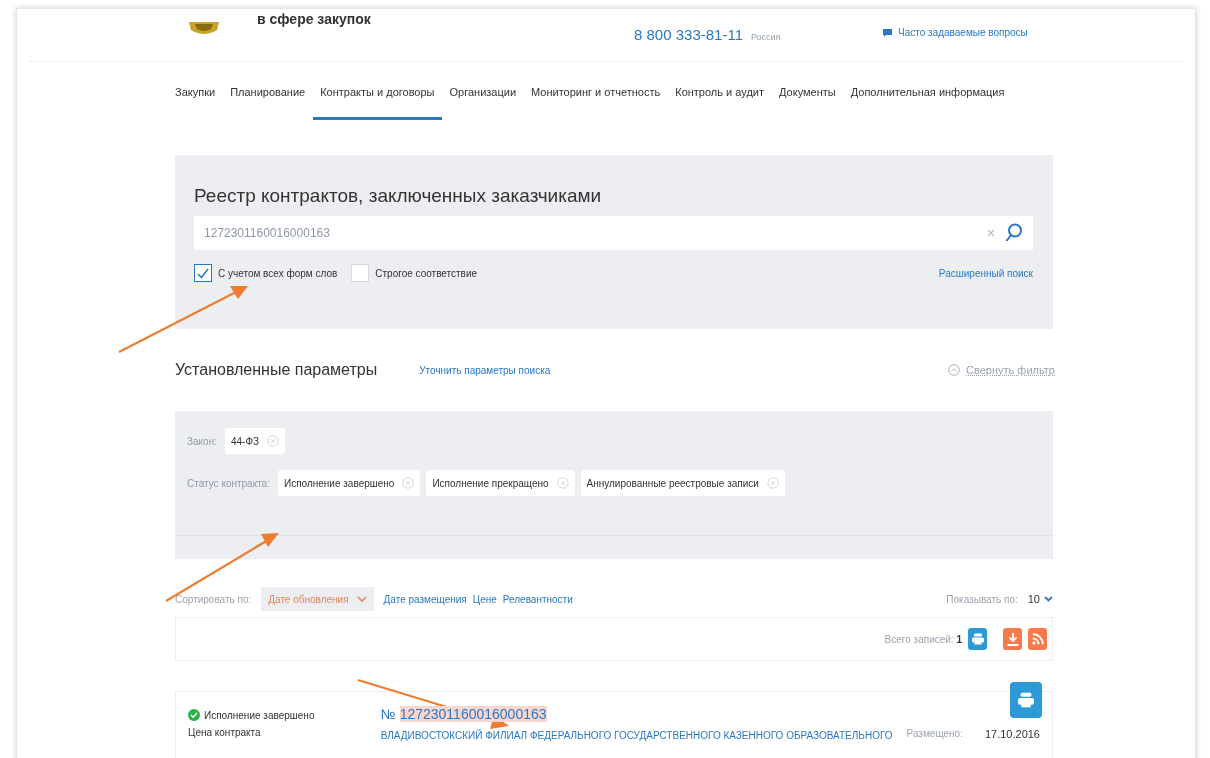 The width and height of the screenshot is (1210, 758). What do you see at coordinates (537, 599) in the screenshot?
I see `sort-option: Релевантности` at bounding box center [537, 599].